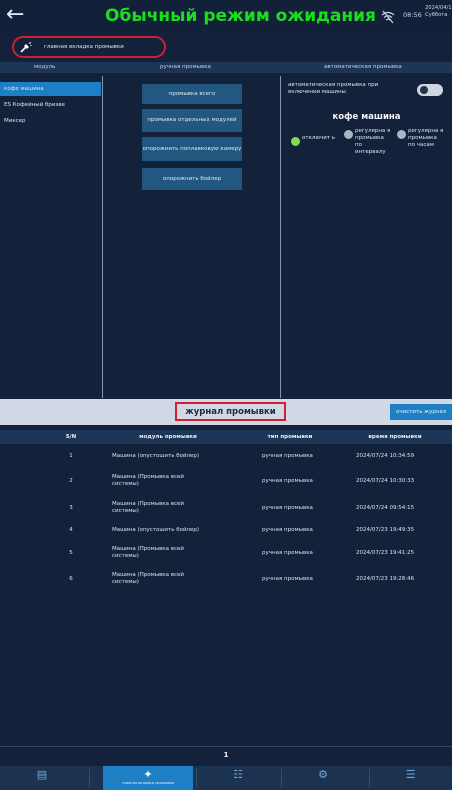 This screenshot has height=790, width=452. I want to click on row-time: 2024/07/23 19:28:46, so click(385, 579).